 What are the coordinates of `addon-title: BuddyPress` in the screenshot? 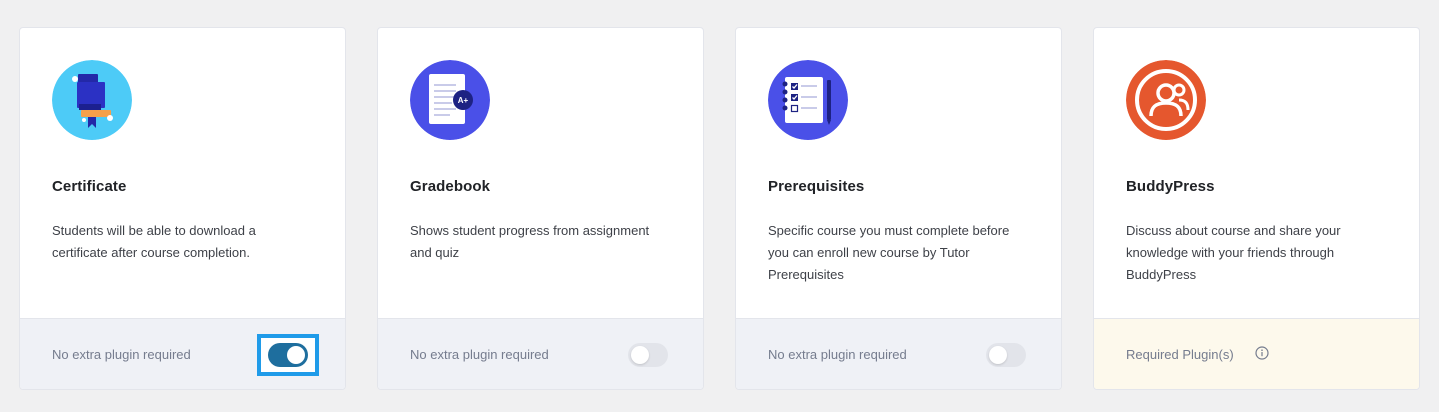 It's located at (1170, 186).